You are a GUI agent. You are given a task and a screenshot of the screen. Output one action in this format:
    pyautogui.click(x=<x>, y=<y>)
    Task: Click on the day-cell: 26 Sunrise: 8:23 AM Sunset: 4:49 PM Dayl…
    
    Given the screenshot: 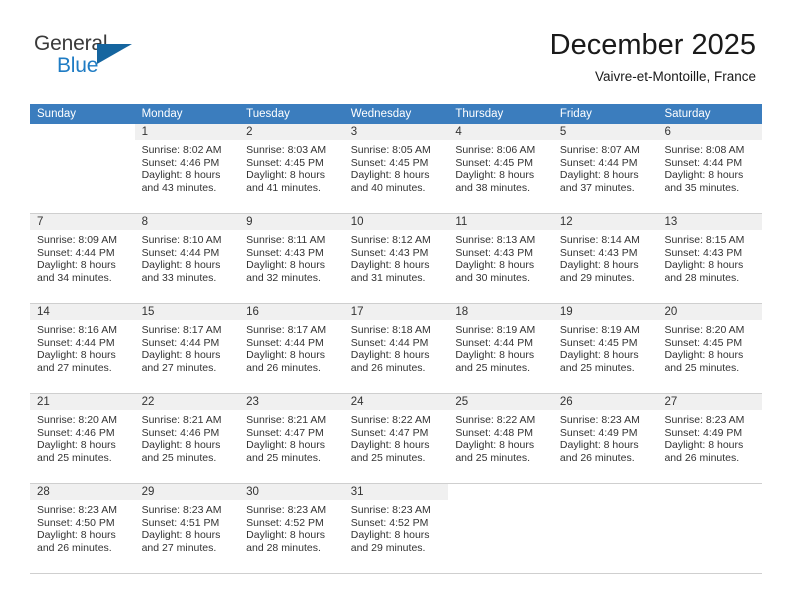 What is the action you would take?
    pyautogui.click(x=605, y=438)
    